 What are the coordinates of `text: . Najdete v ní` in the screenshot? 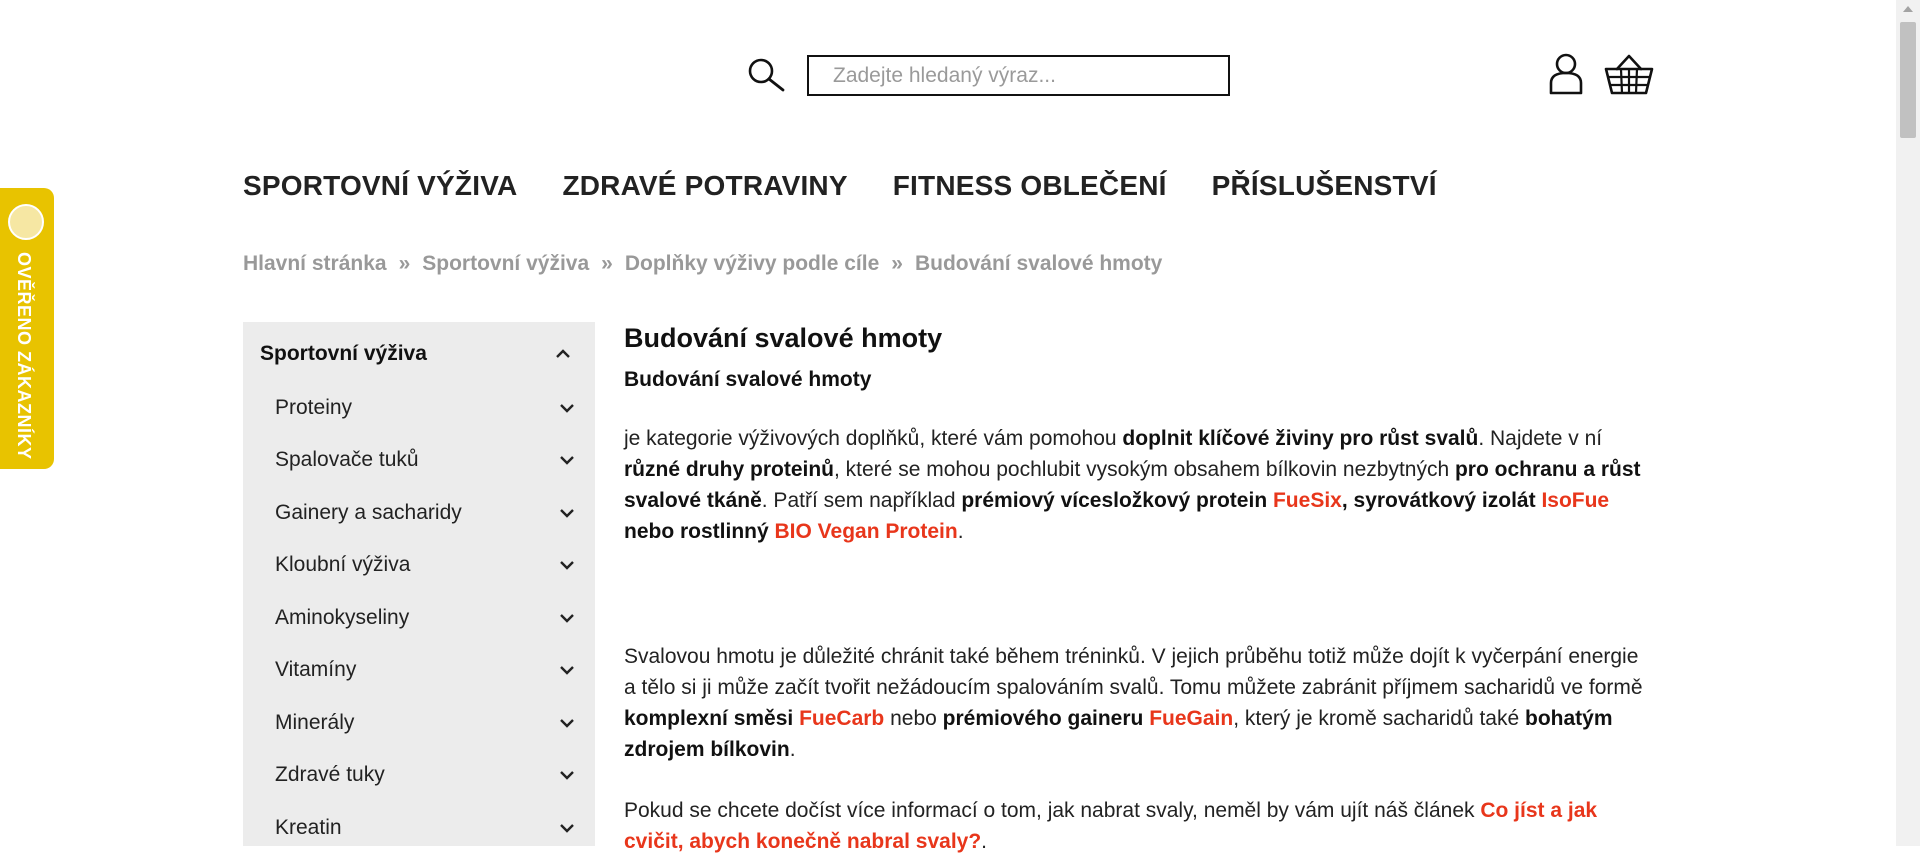 It's located at (1540, 438).